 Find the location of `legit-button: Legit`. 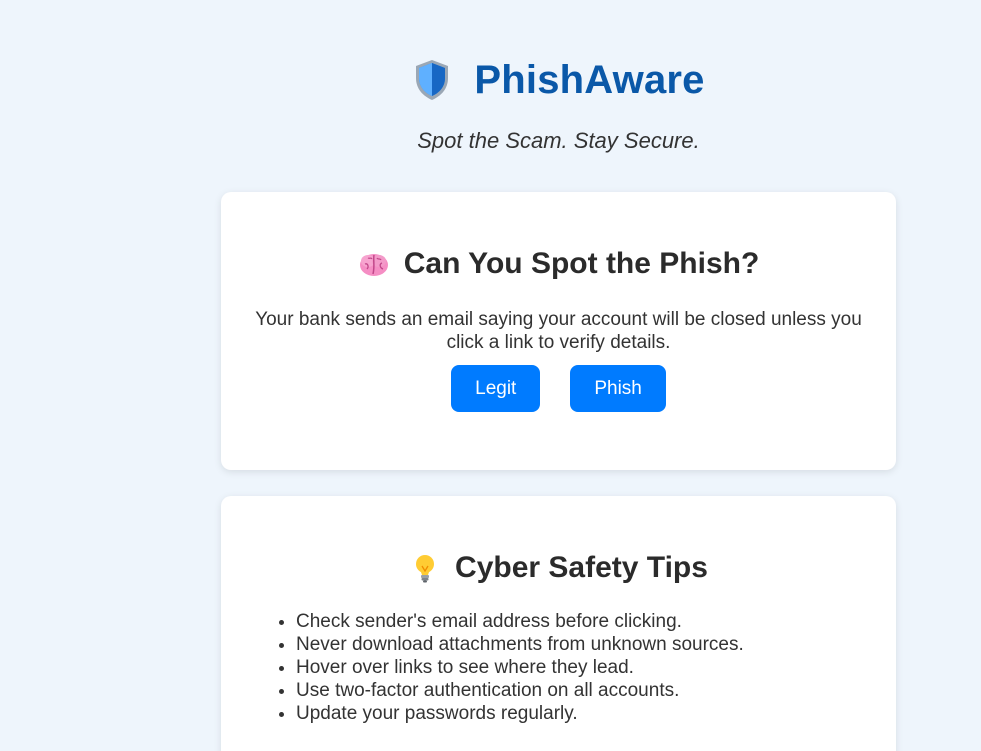

legit-button: Legit is located at coordinates (496, 388).